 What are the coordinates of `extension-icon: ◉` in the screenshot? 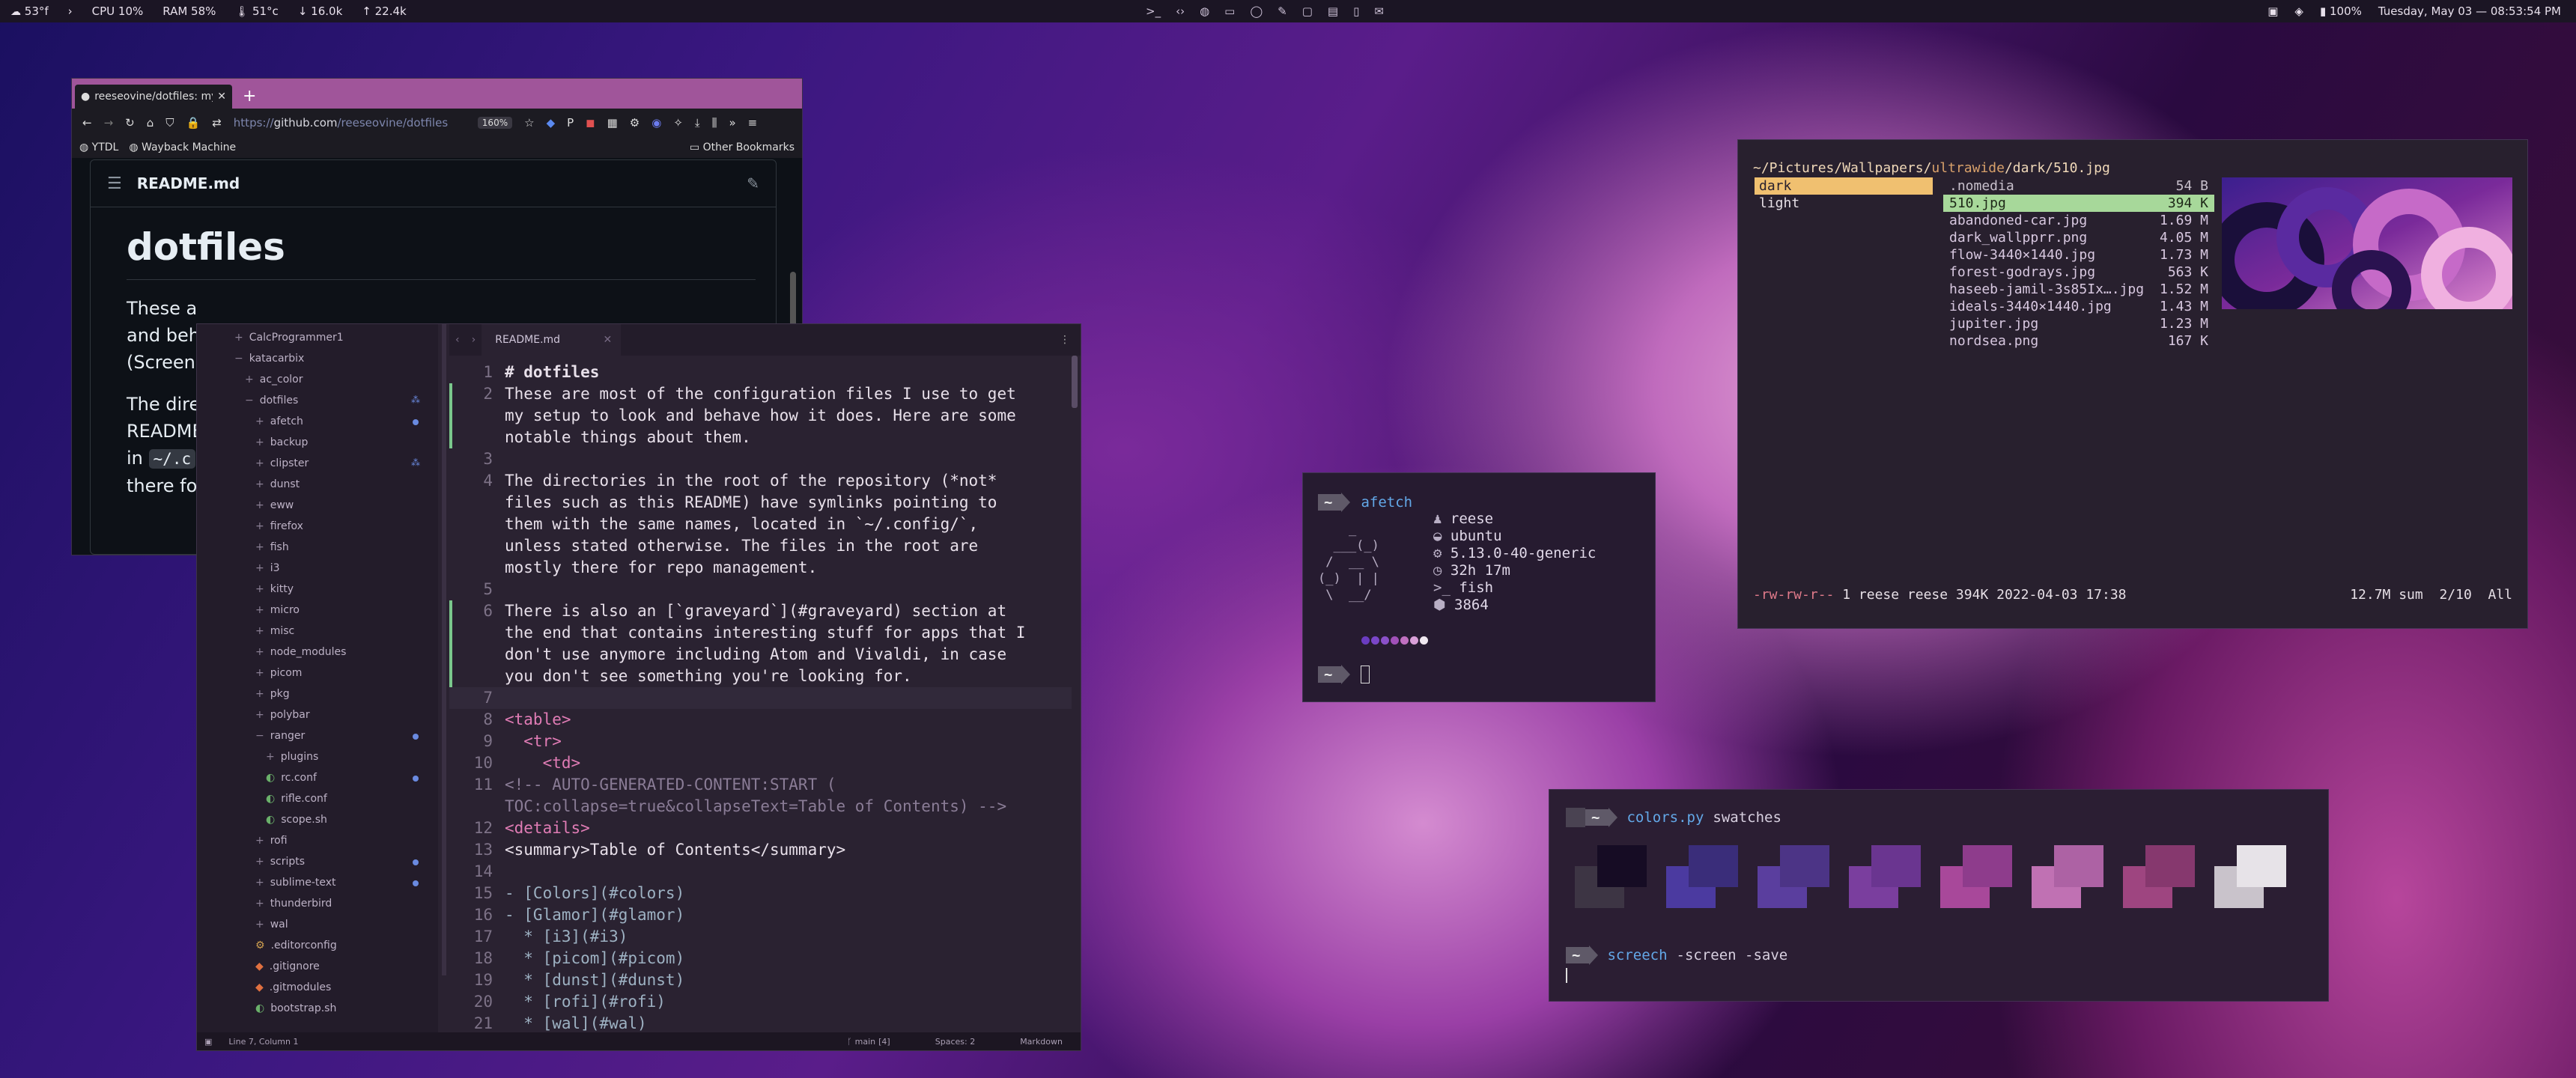 It's located at (656, 123).